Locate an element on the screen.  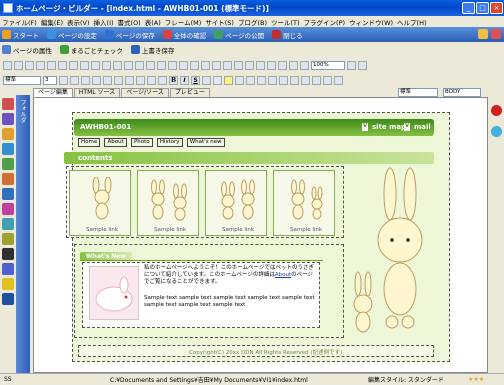
map-icon is located at coordinates (271, 65).